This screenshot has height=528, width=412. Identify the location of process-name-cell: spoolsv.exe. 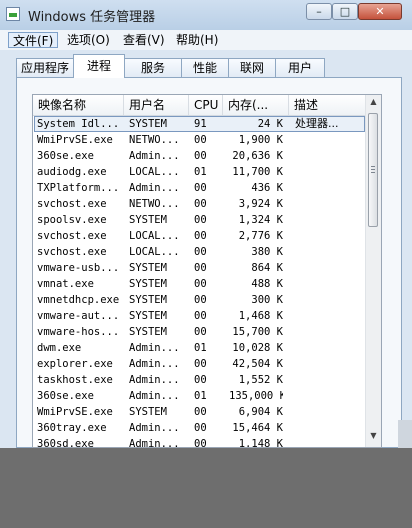
(72, 220).